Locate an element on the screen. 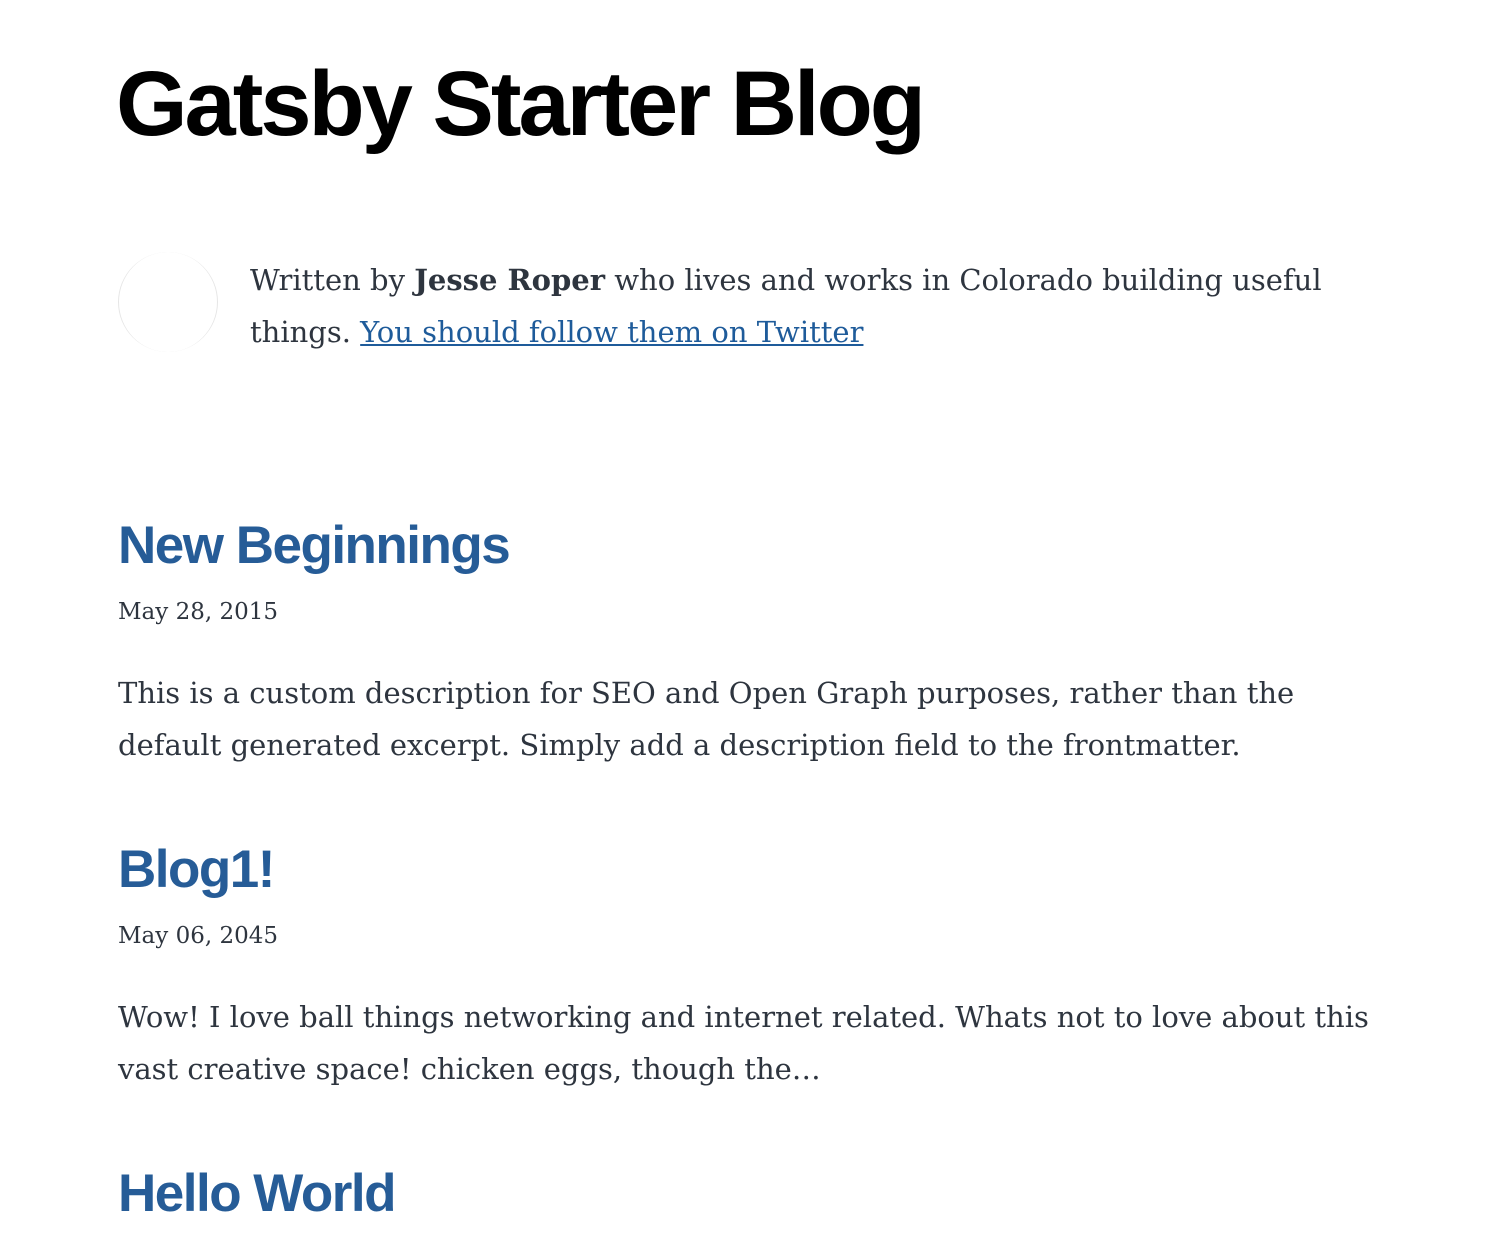 The height and width of the screenshot is (1234, 1504). post-title: New Beginnings is located at coordinates (763, 545).